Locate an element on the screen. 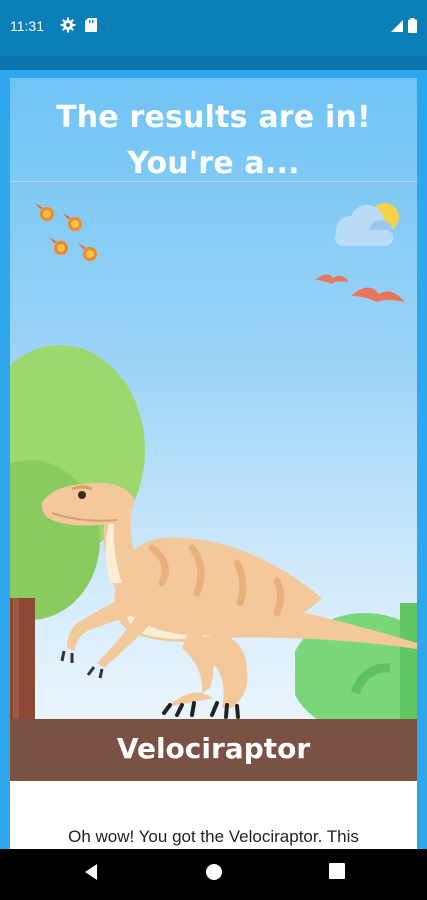 This screenshot has height=900, width=427. result-description: Oh wow! You got the Velociraptor. This is located at coordinates (213, 836).